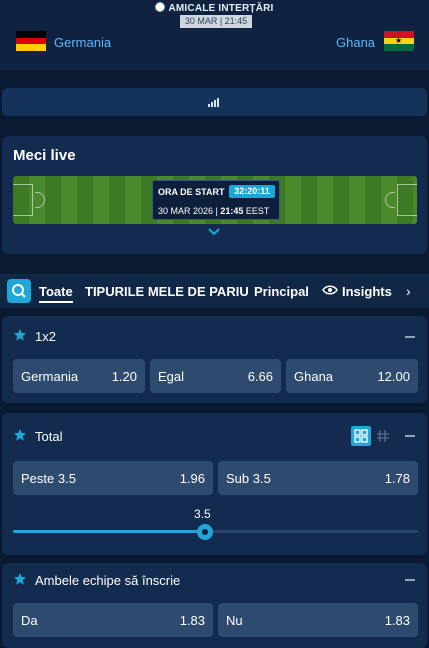 The width and height of the screenshot is (429, 648). Describe the element at coordinates (318, 478) in the screenshot. I see `odds-button: Sub 3.5 1.78` at that location.